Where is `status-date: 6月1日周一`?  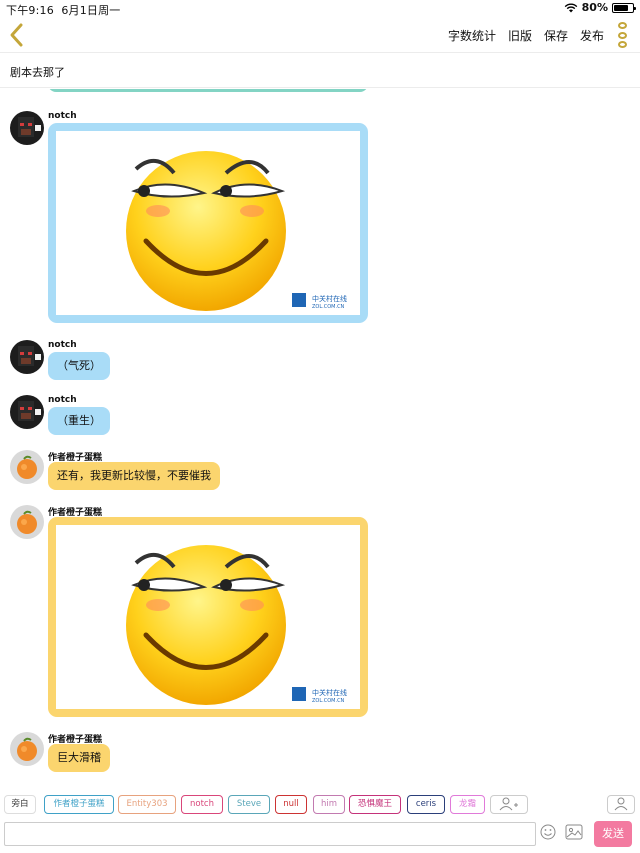 status-date: 6月1日周一 is located at coordinates (91, 10).